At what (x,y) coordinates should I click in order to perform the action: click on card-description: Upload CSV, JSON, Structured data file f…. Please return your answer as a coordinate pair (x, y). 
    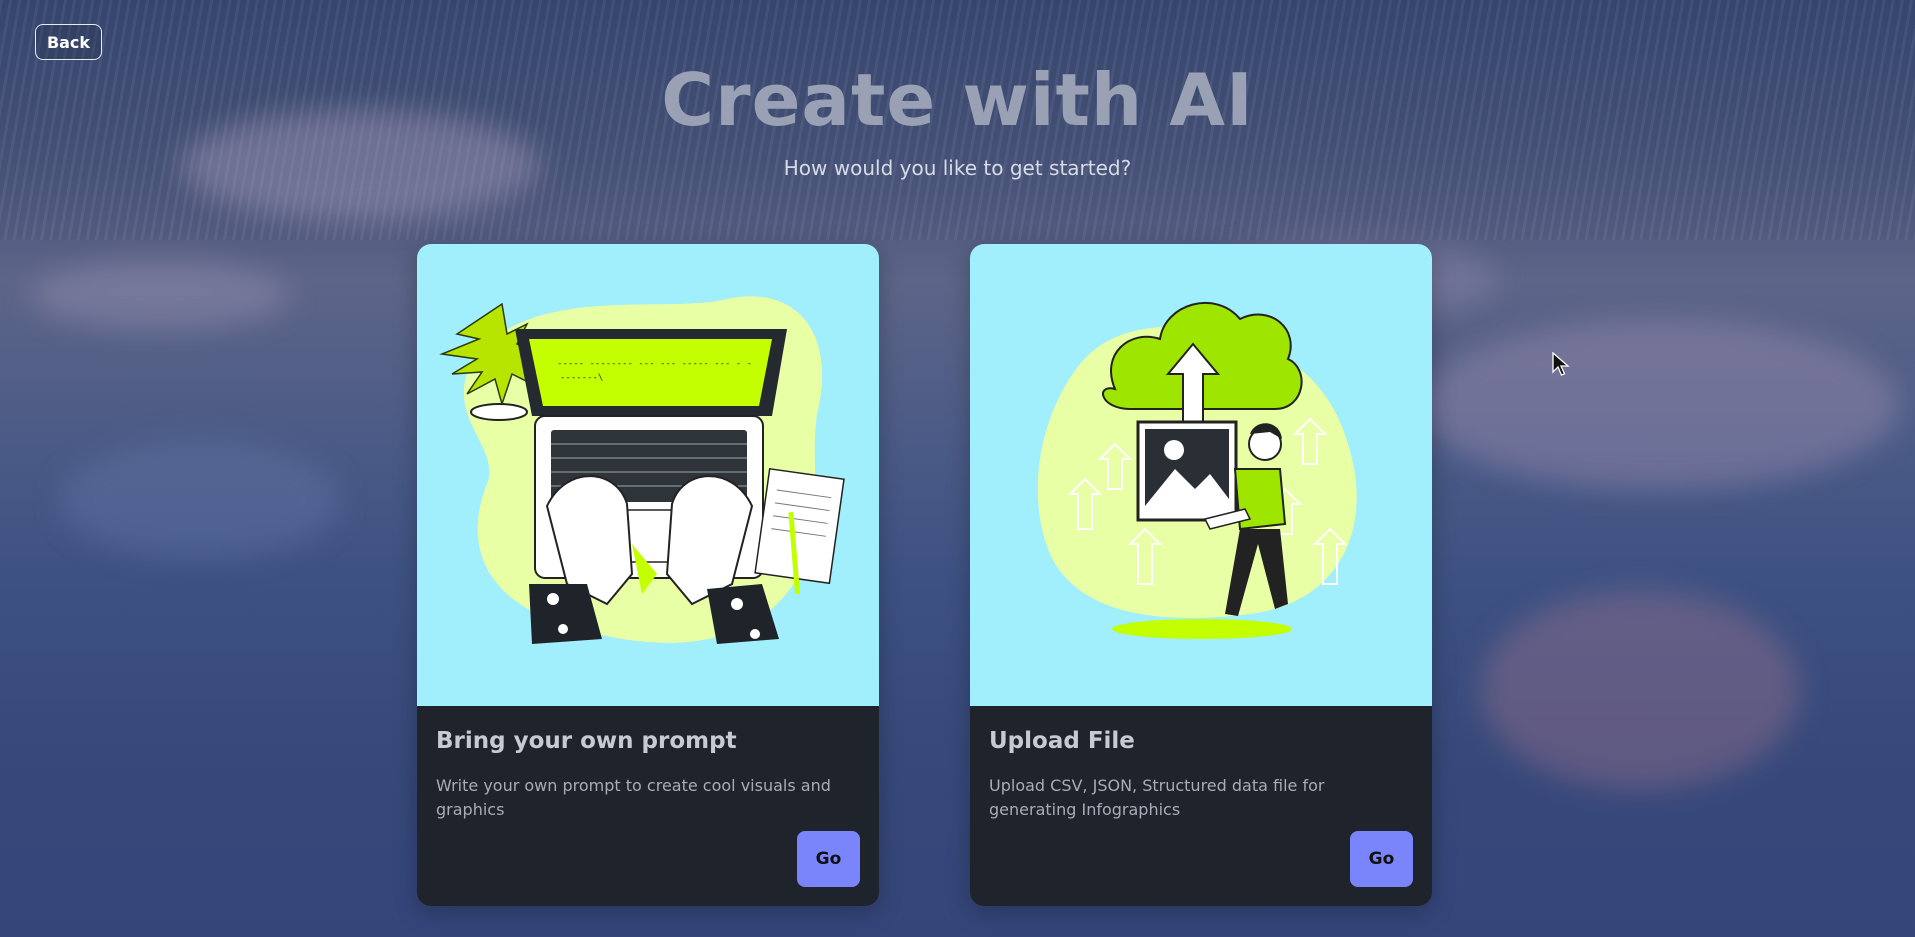
    Looking at the image, I should click on (1157, 797).